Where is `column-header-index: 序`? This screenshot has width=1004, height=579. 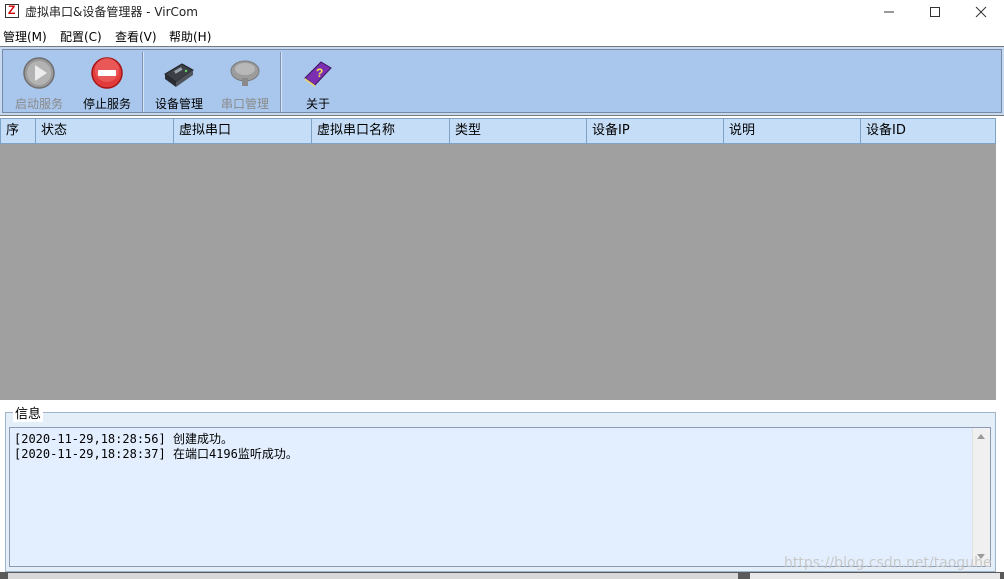
column-header-index: 序 is located at coordinates (18, 131).